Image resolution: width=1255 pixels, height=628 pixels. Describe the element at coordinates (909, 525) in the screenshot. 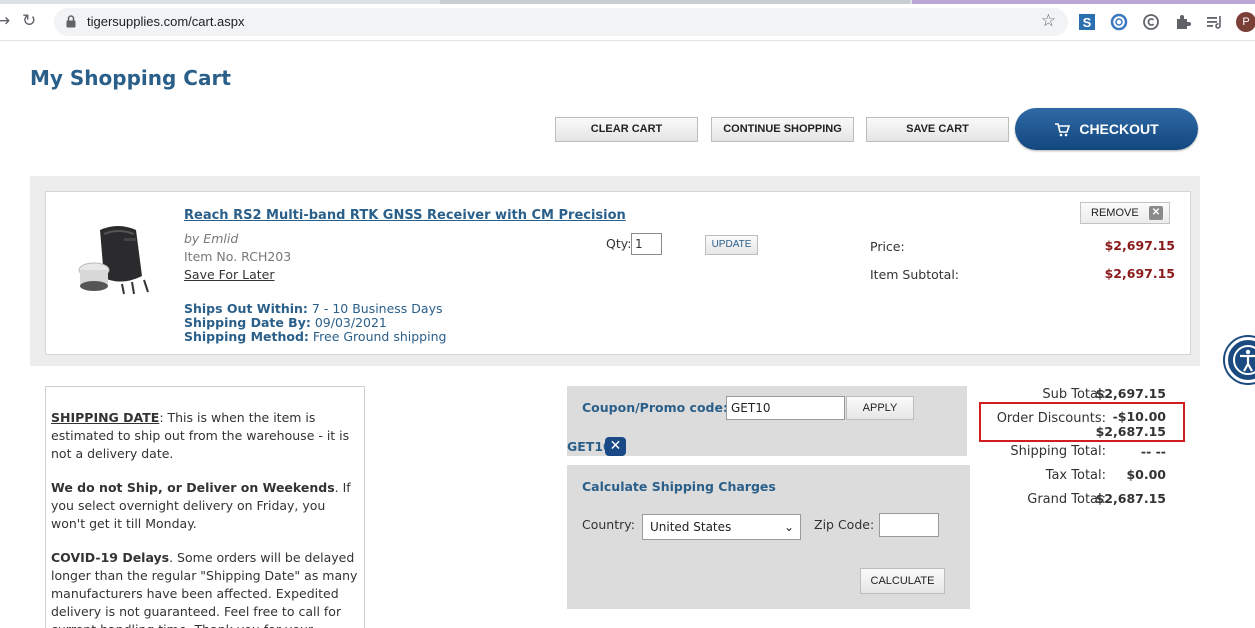

I see `zip-code-input` at that location.